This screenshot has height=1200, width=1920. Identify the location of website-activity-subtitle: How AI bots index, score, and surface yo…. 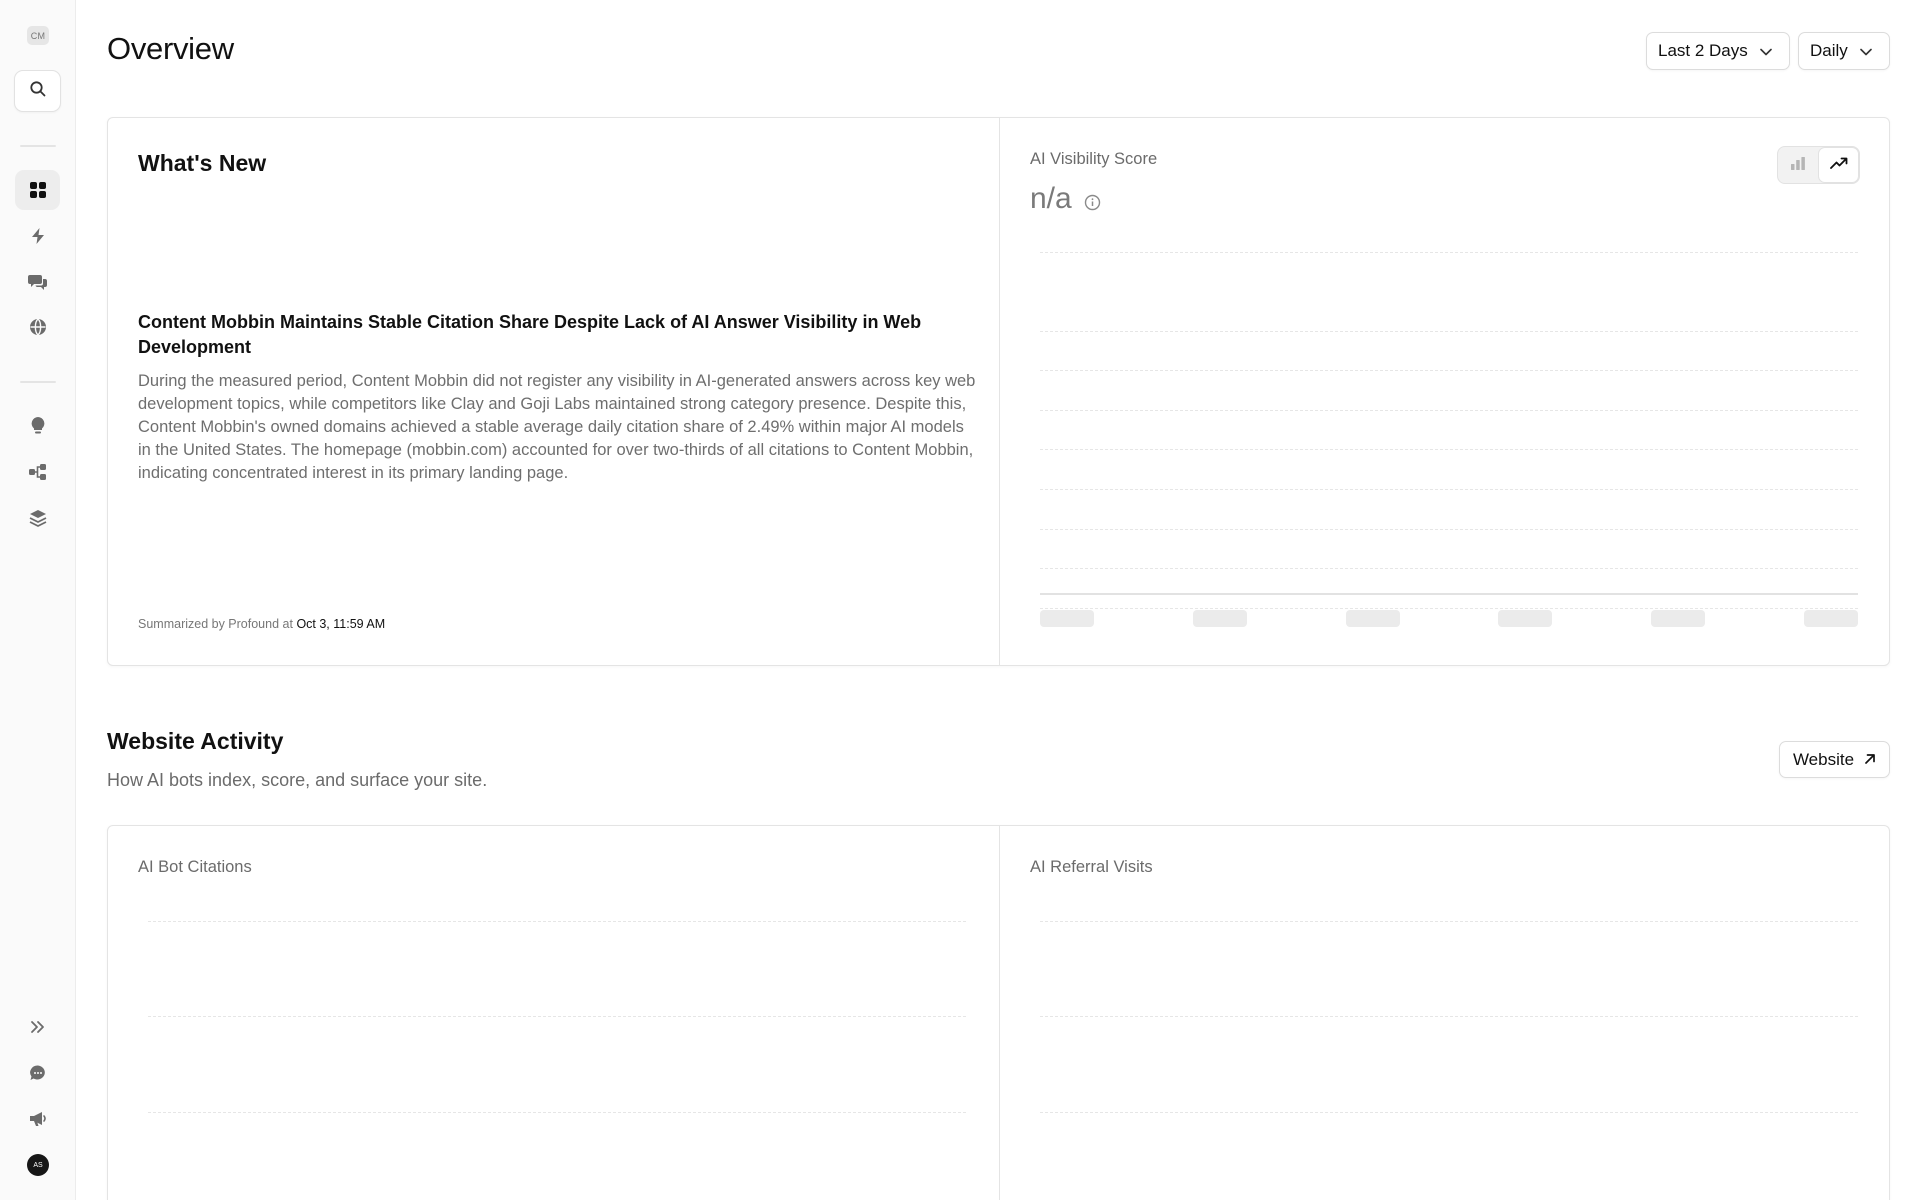
(297, 780).